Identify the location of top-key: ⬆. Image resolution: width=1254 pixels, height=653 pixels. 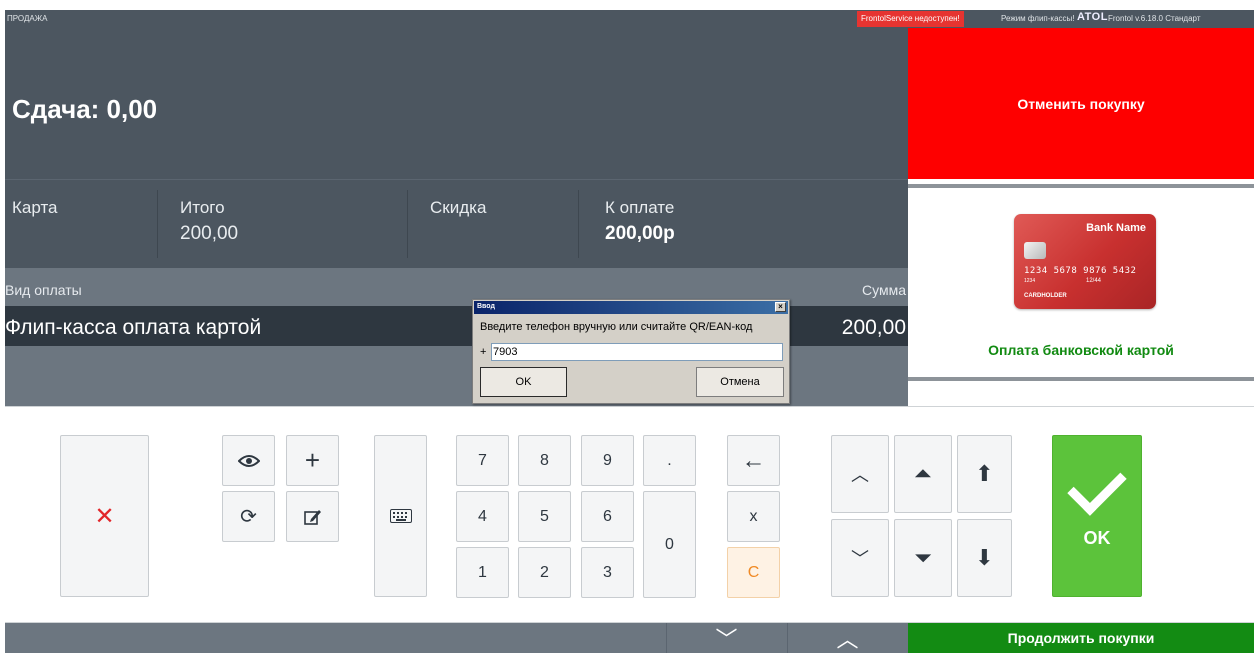
(984, 474).